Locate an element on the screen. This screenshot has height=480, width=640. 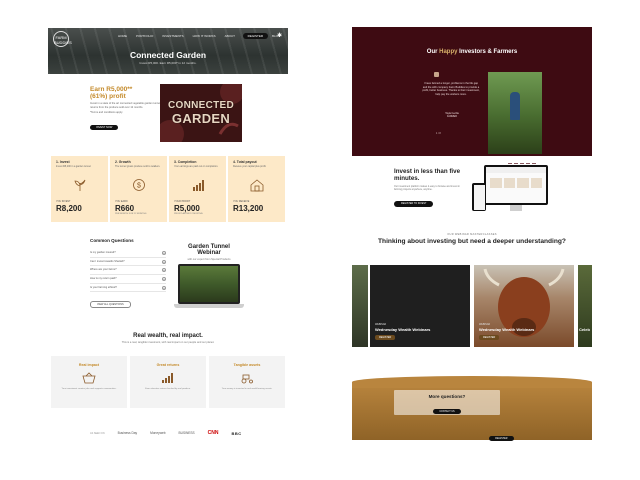
faq-item: Can I invest towards Shariah? + is located at coordinates (128, 262).